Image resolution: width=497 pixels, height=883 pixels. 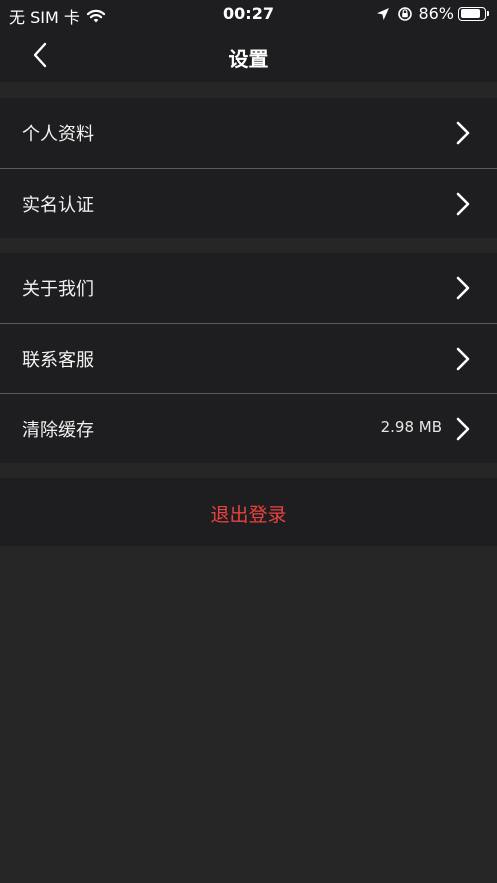 What do you see at coordinates (405, 13) in the screenshot?
I see `rotation-lock-icon` at bounding box center [405, 13].